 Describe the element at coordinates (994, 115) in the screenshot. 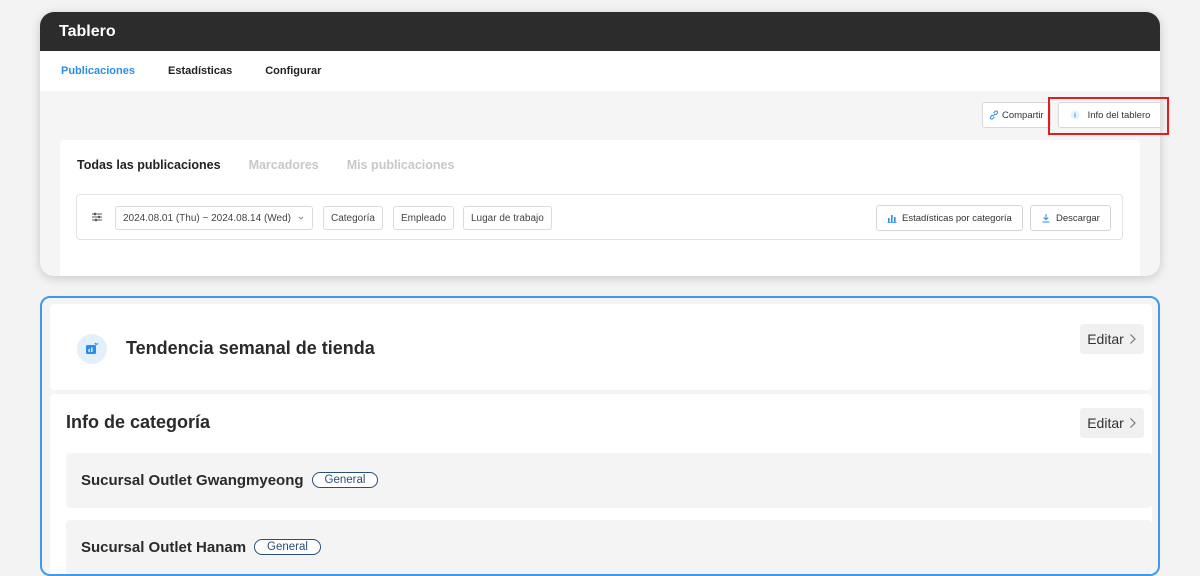

I see `link-icon` at that location.